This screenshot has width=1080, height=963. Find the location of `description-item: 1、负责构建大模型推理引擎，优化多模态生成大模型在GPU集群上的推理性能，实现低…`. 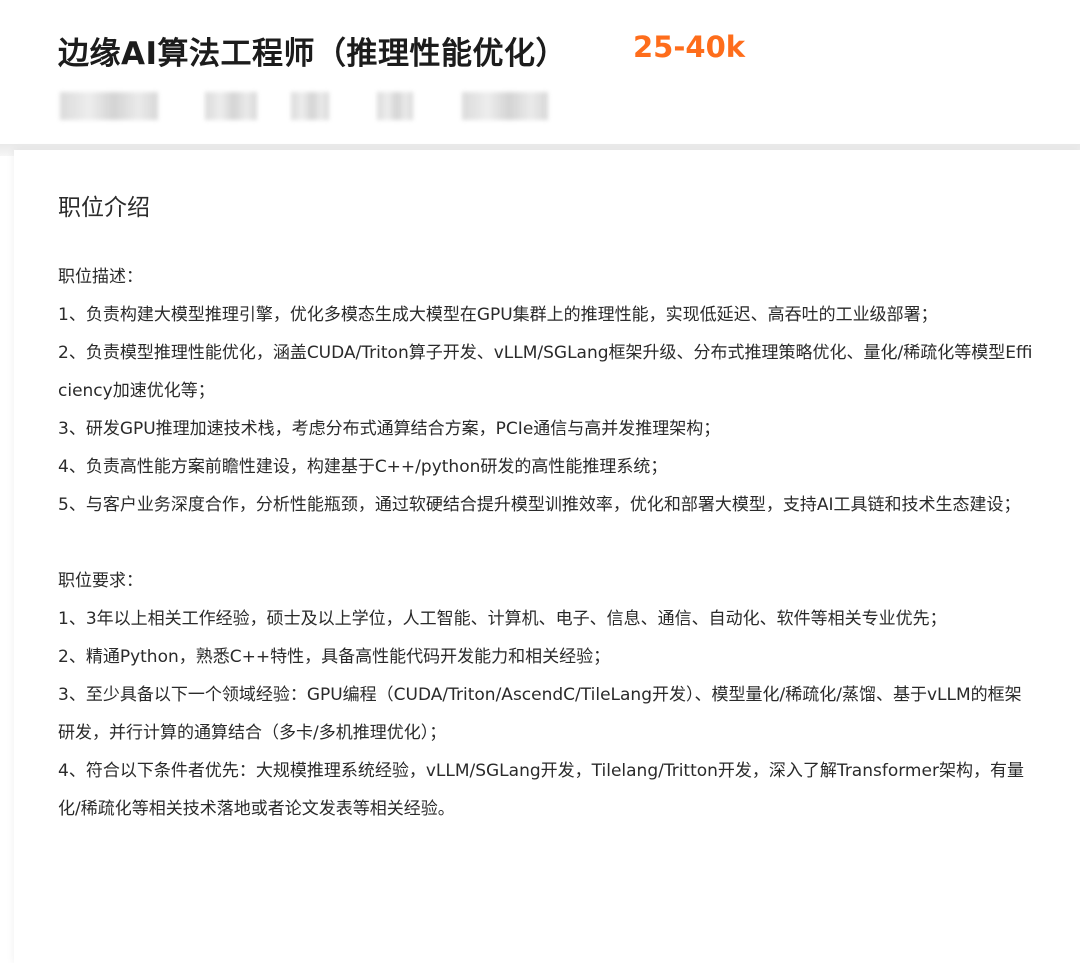

description-item: 1、负责构建大模型推理引擎，优化多模态生成大模型在GPU集群上的推理性能，实现低… is located at coordinates (498, 315).